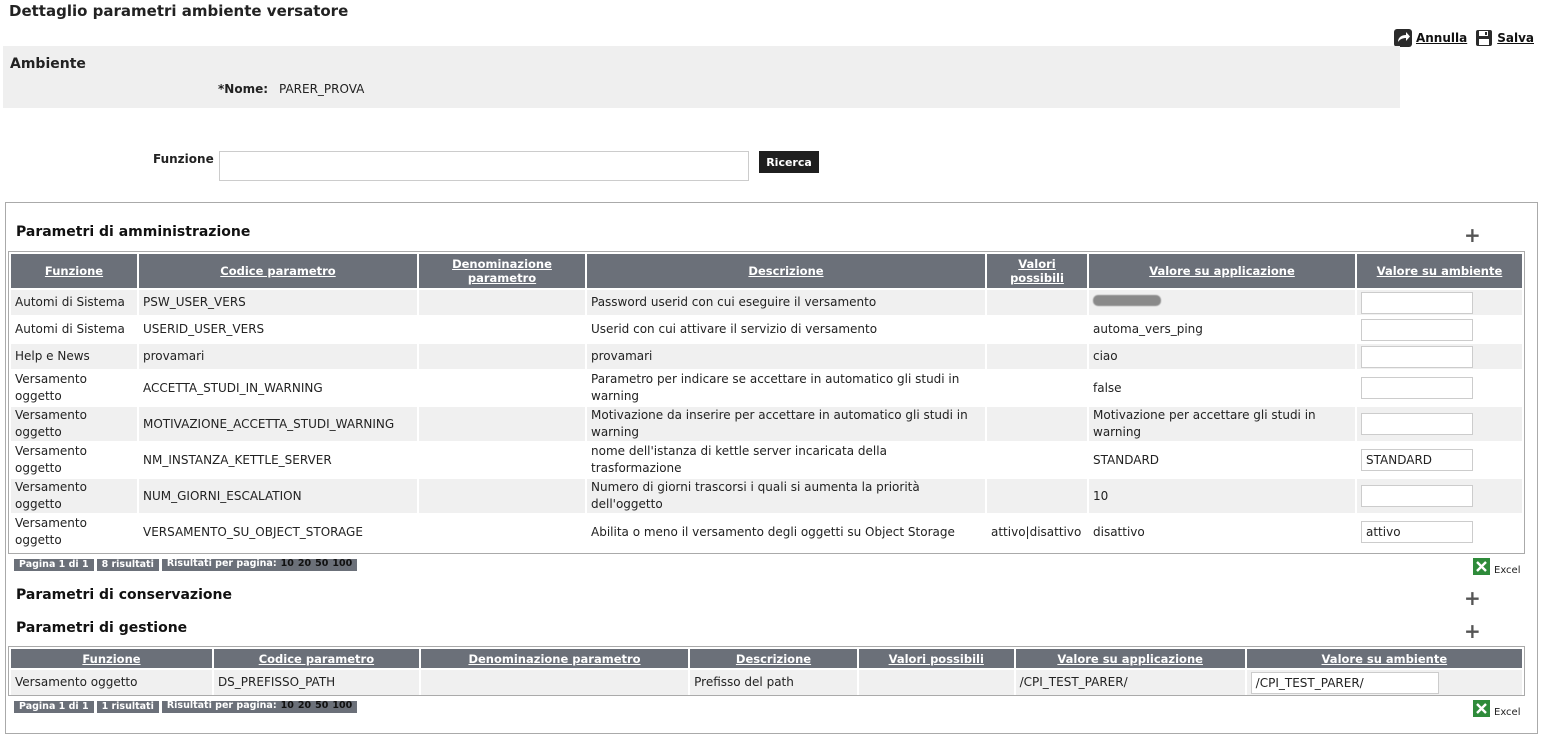  What do you see at coordinates (1417, 460) in the screenshot?
I see `valore-ambiente-input: STANDARD` at bounding box center [1417, 460].